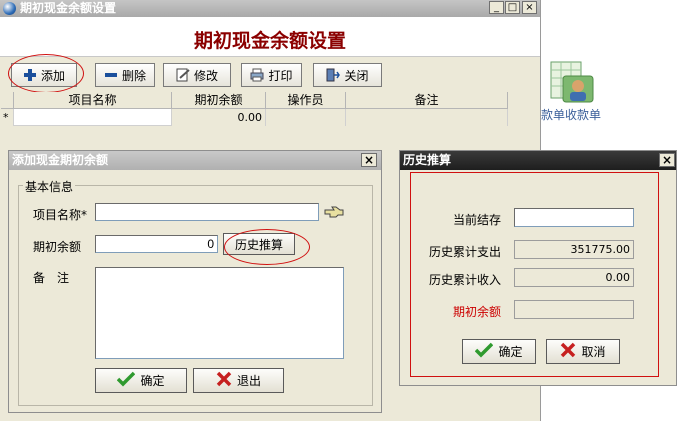  I want to click on note-textarea, so click(219, 313).